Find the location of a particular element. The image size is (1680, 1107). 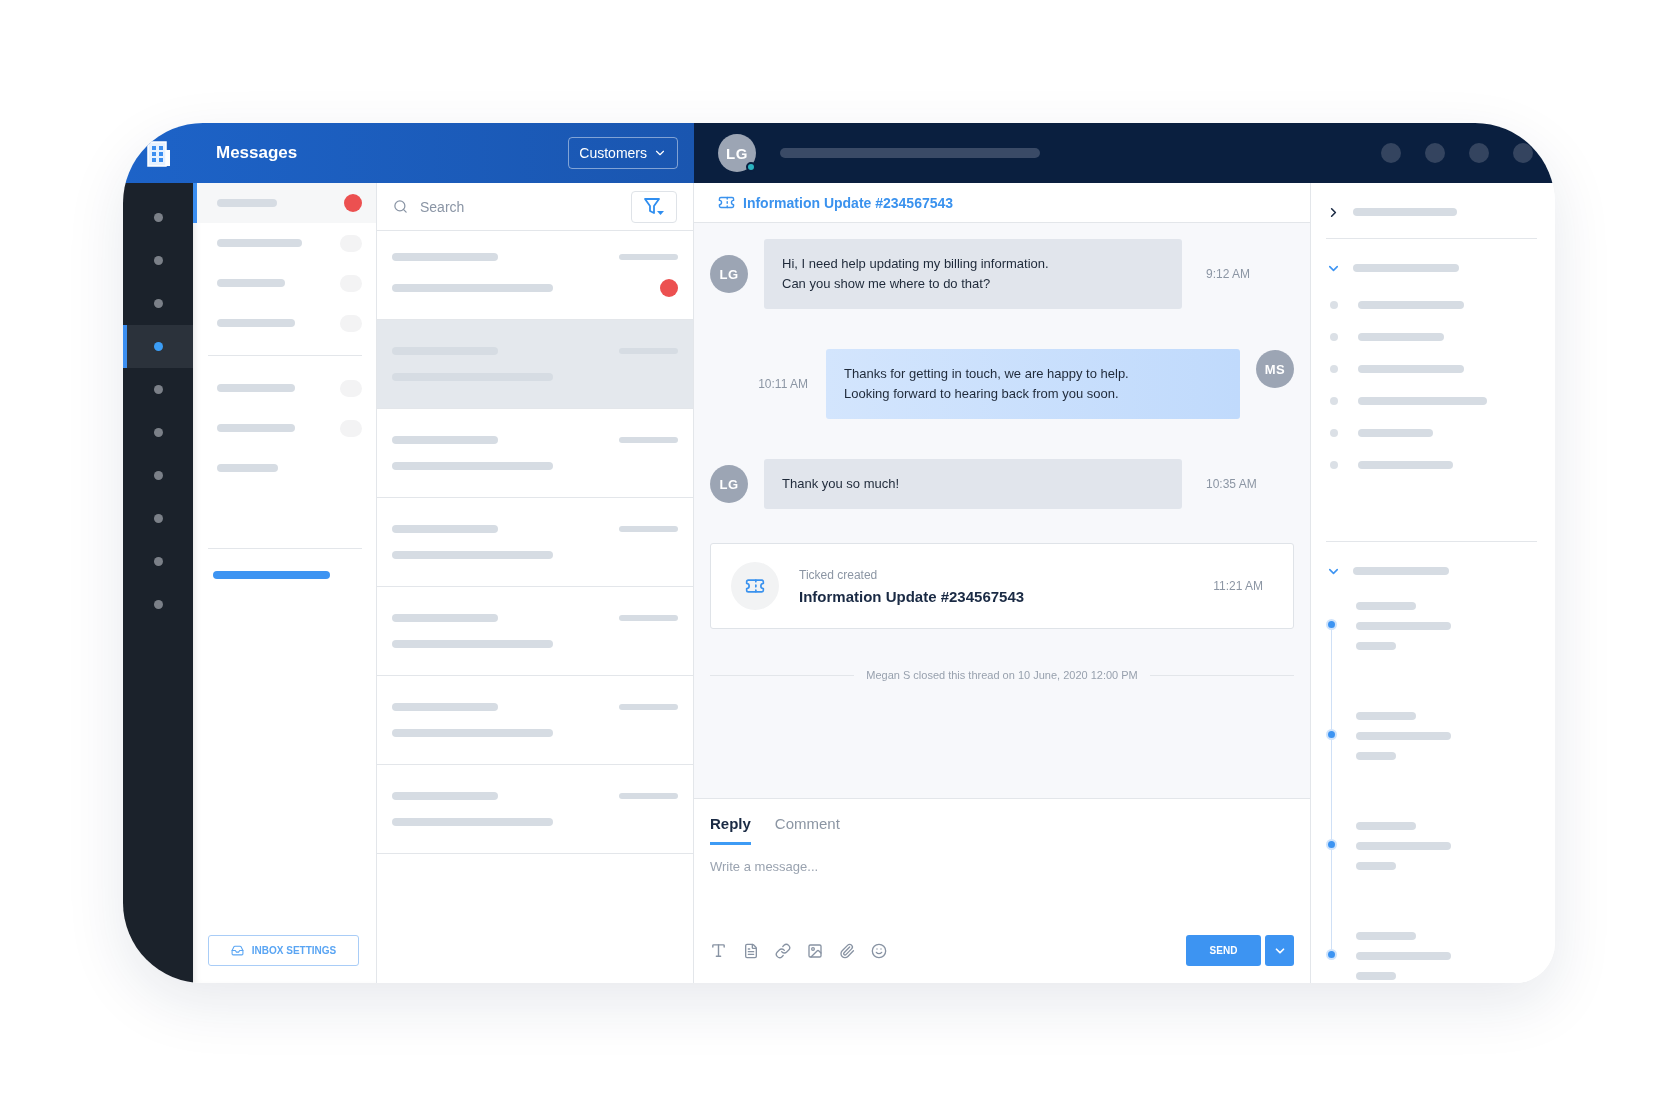

closed-notice: Megan S closed this thread on 10 June, 2020 12:00 PM is located at coordinates (1002, 675).